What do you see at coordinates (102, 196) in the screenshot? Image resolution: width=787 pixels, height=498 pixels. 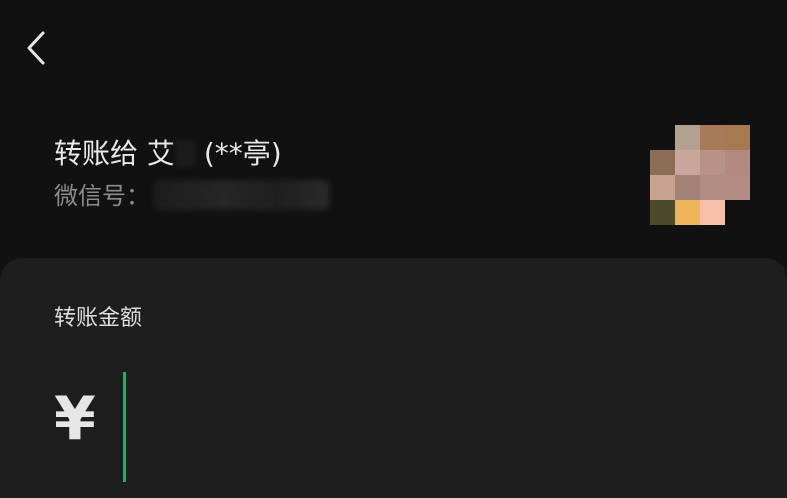 I see `wechat-id-label: 微信号：` at bounding box center [102, 196].